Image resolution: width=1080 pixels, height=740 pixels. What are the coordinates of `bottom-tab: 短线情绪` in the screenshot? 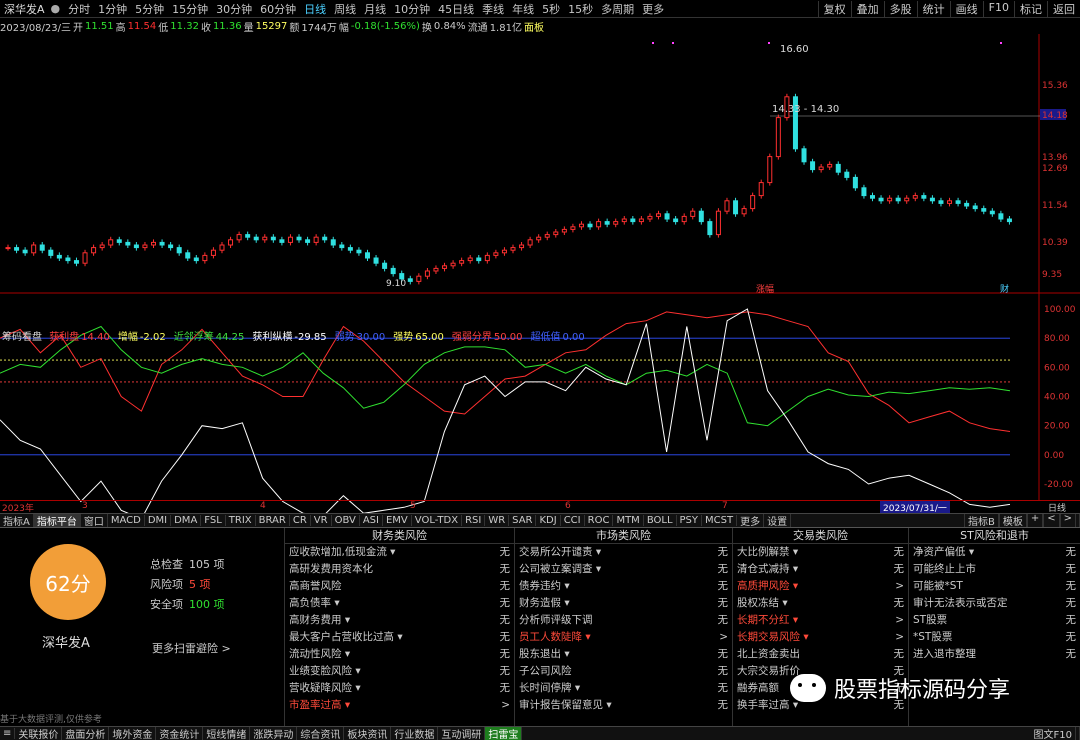 It's located at (227, 733).